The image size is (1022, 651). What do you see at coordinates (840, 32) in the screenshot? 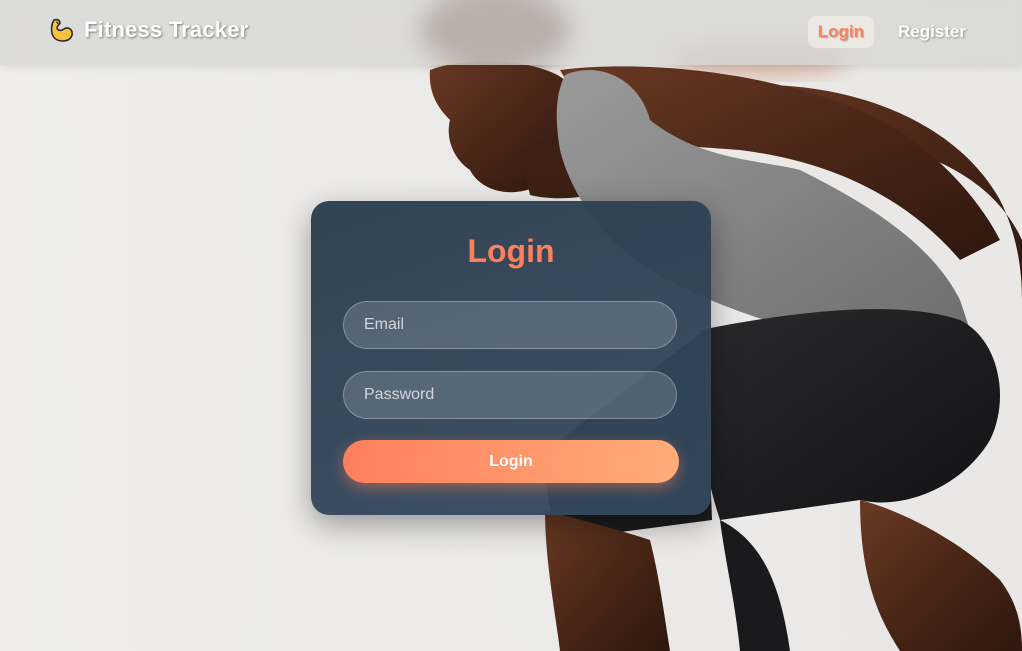
I see `nav-login-link: Login` at bounding box center [840, 32].